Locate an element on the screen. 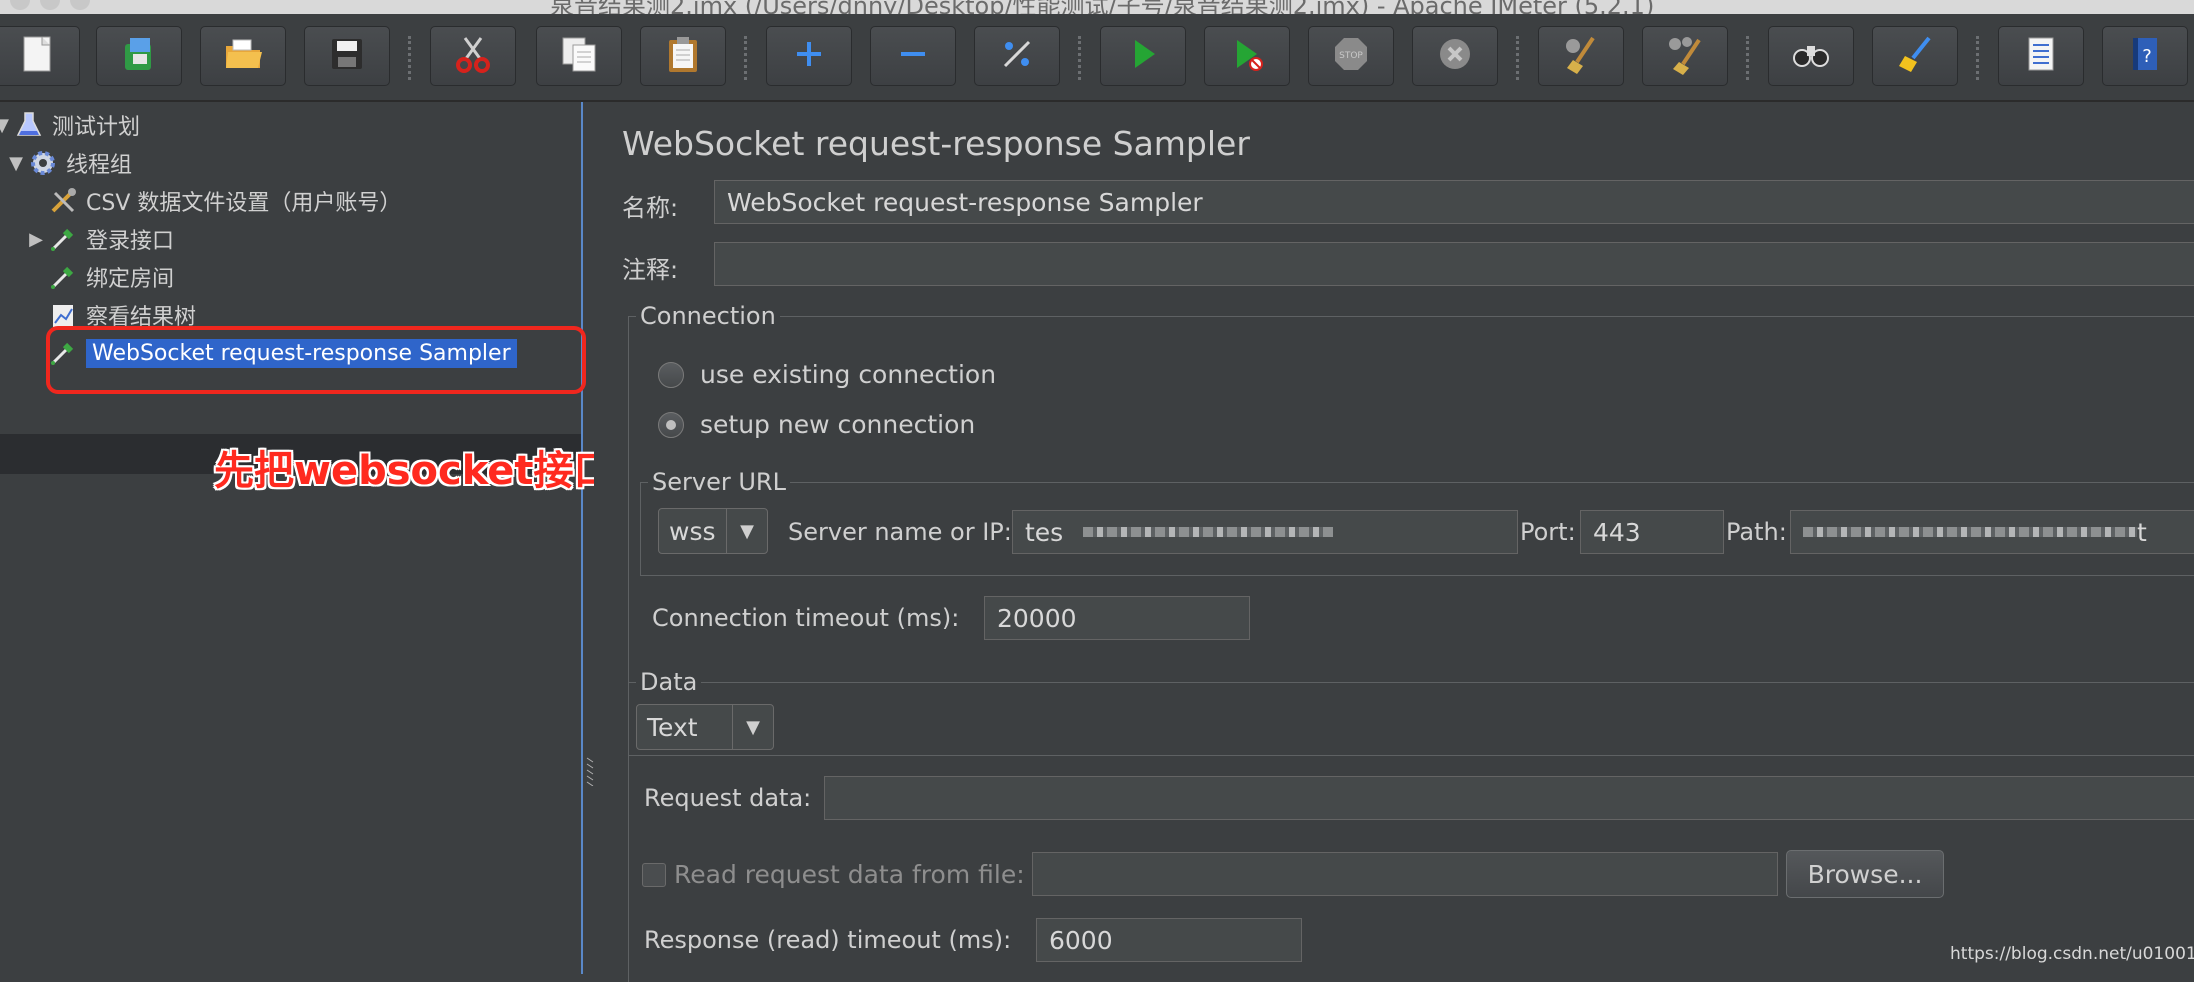 The image size is (2194, 982). response-timeout-field: 6000 is located at coordinates (1169, 940).